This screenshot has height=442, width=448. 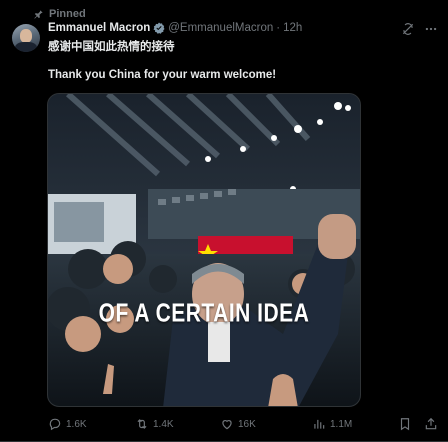 What do you see at coordinates (163, 424) in the screenshot?
I see `repost-count: 1.4K` at bounding box center [163, 424].